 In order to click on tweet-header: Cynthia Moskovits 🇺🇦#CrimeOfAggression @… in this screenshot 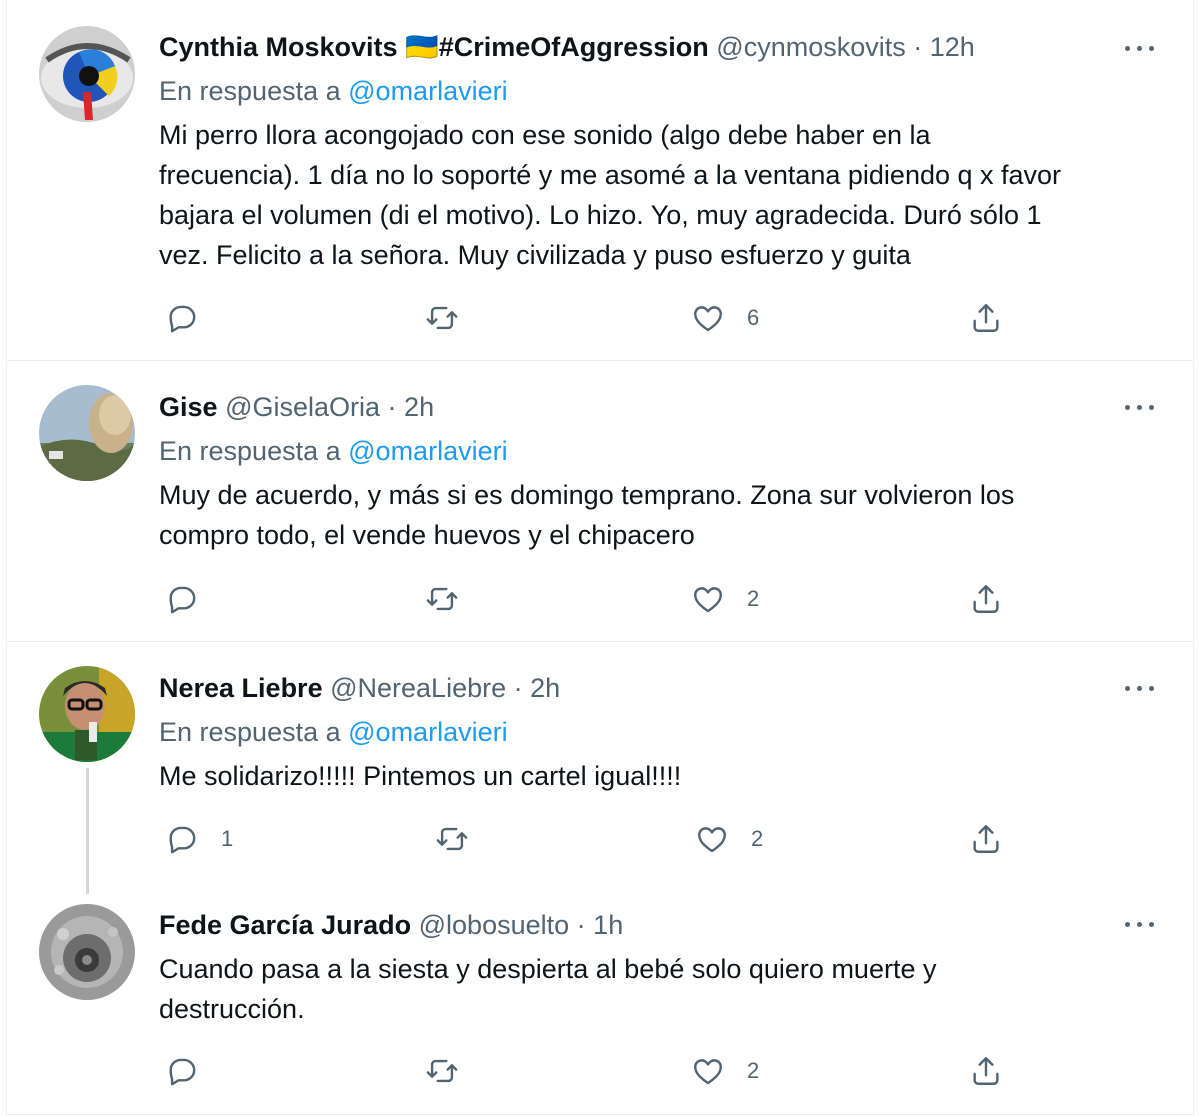, I will do `click(567, 47)`.